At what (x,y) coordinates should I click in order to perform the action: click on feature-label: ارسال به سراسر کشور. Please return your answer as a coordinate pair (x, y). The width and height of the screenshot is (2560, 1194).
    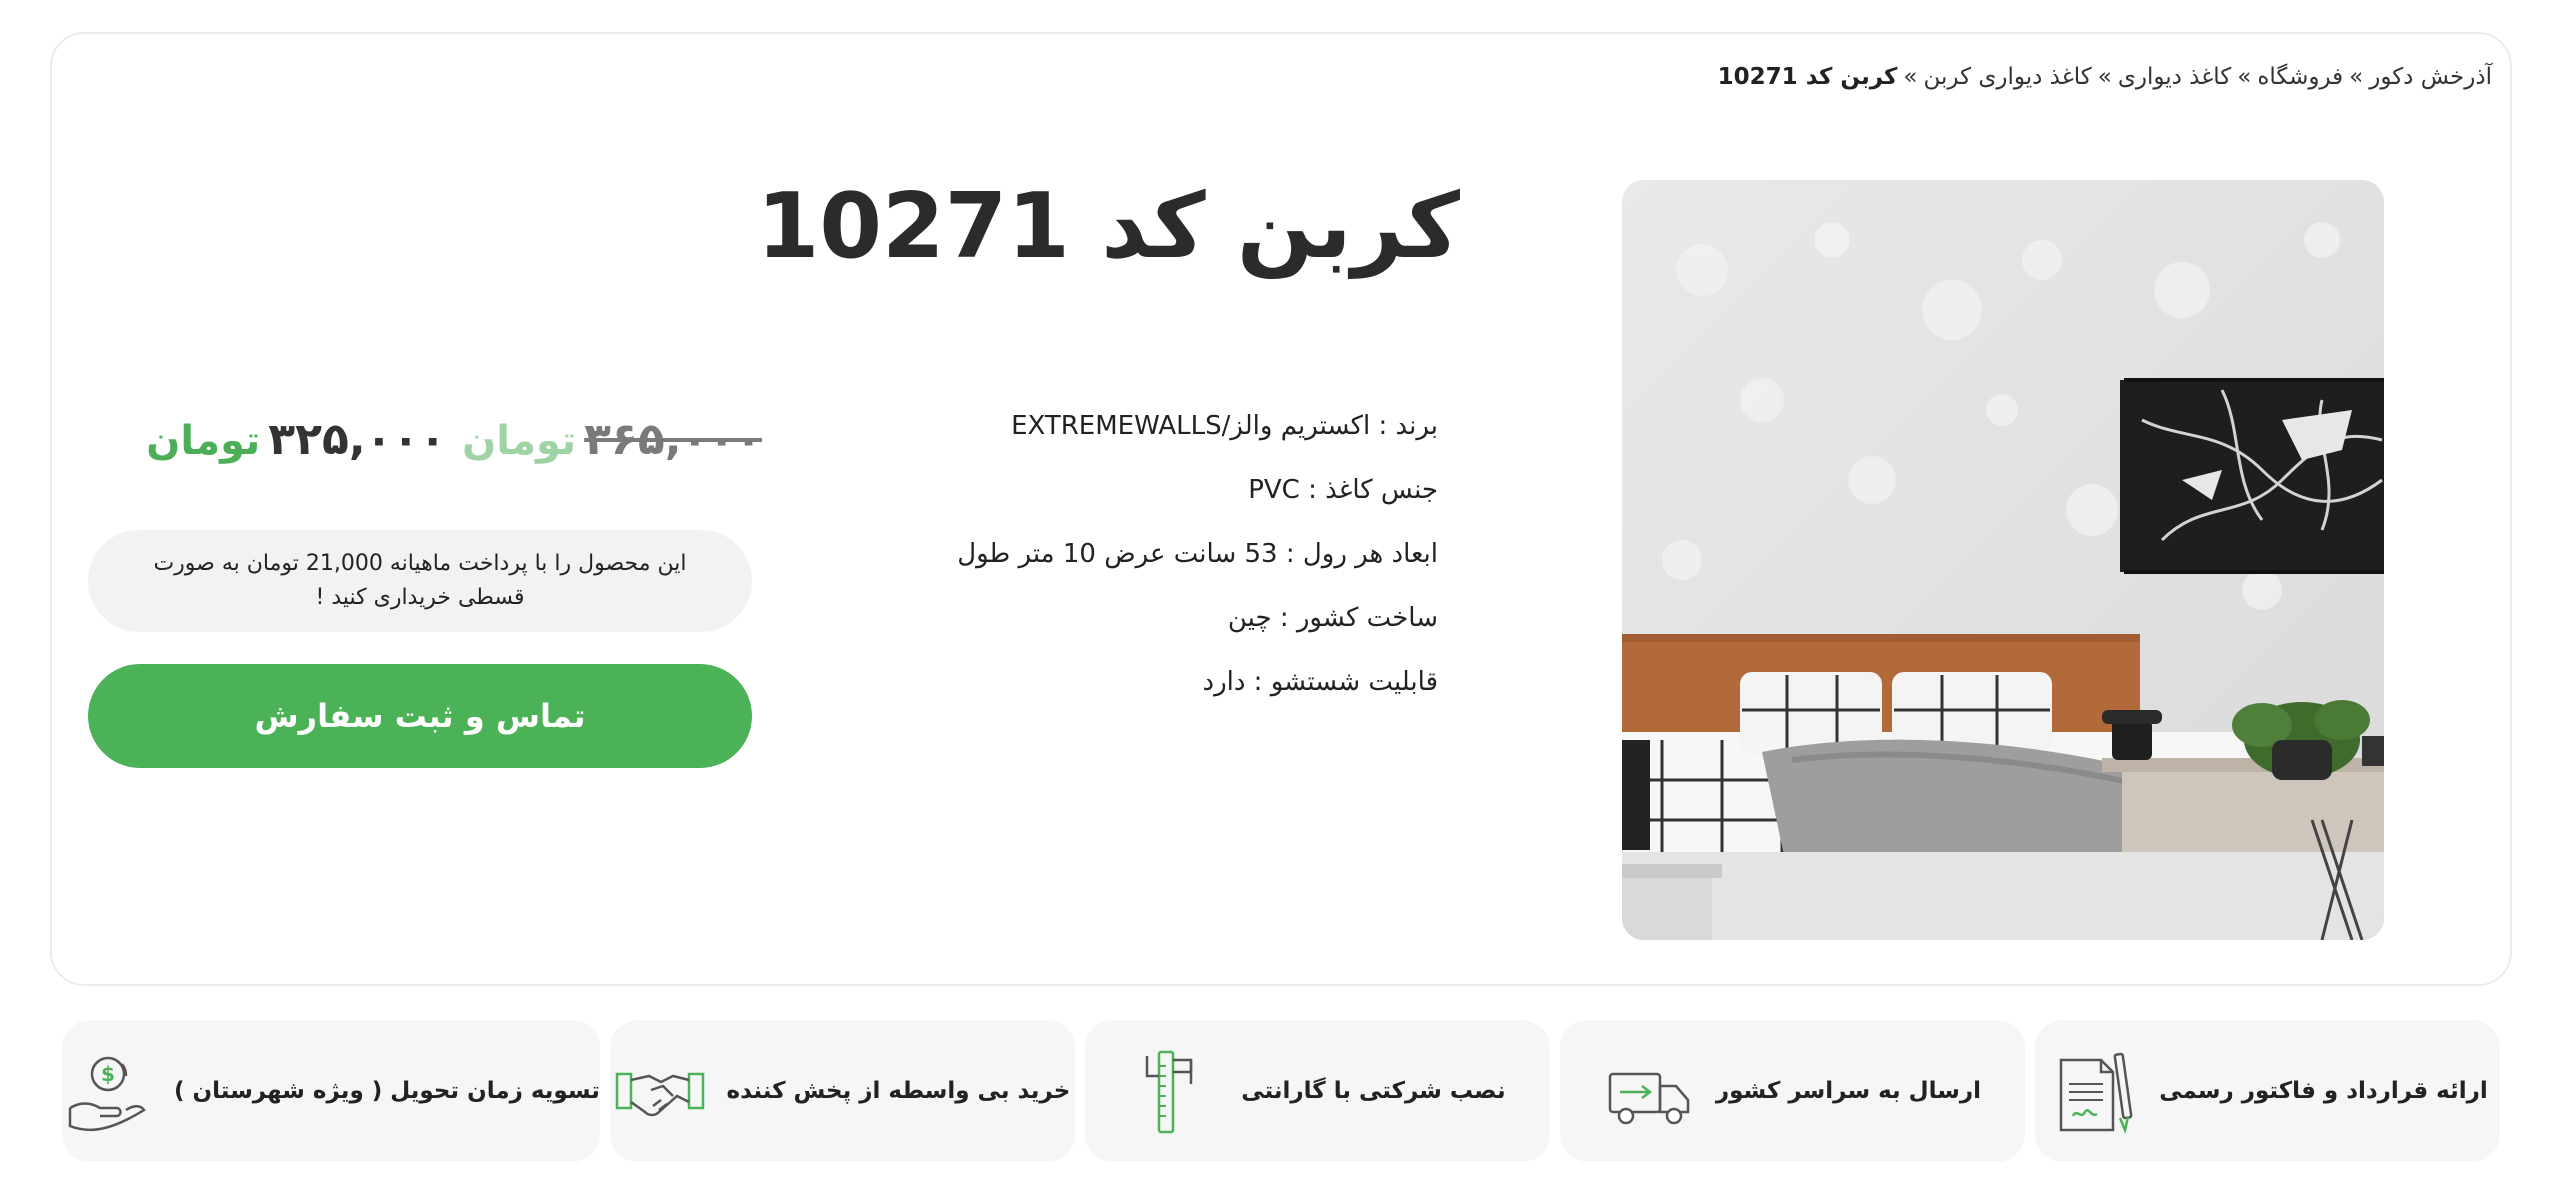
    Looking at the image, I should click on (1848, 1091).